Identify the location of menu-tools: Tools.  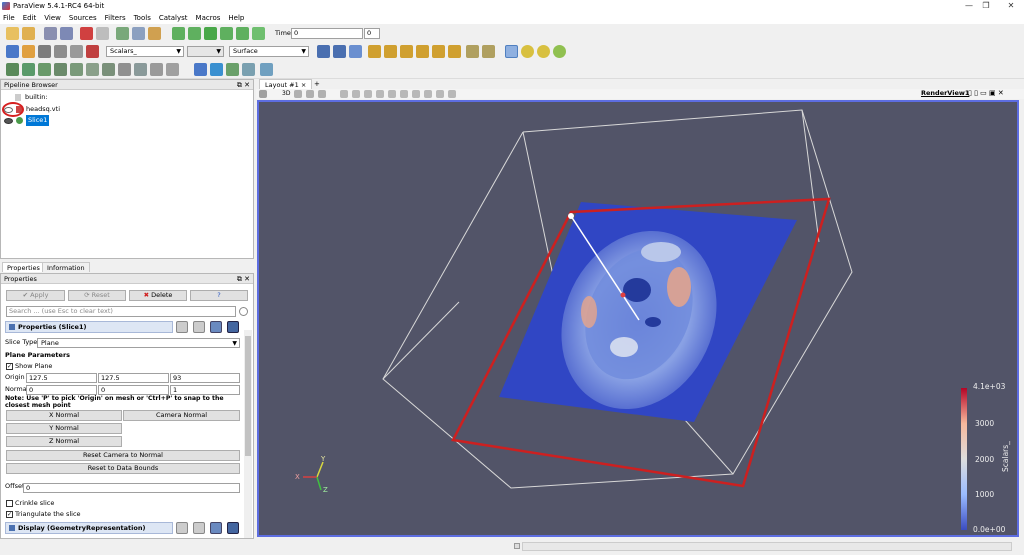
(142, 18).